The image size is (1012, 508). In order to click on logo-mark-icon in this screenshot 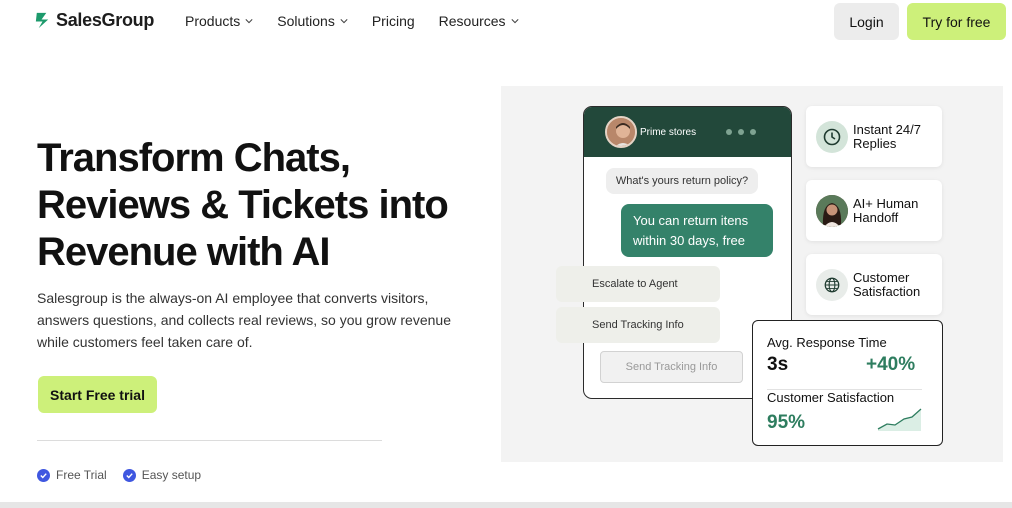, I will do `click(42, 20)`.